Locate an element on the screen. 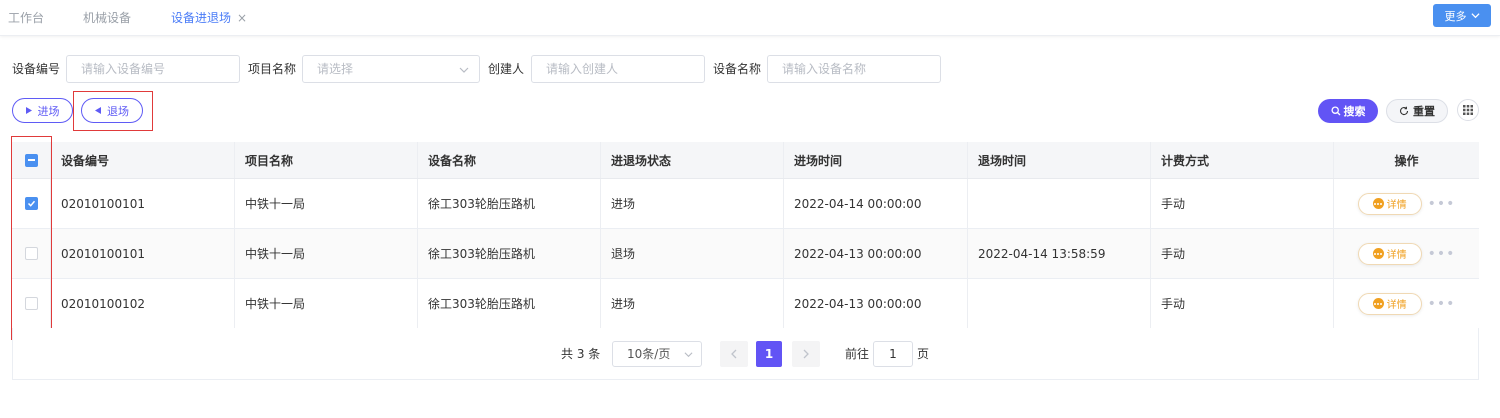 Image resolution: width=1500 pixels, height=418 pixels. tab-bar: 工作台 机械设备 设备进退场 × 更多 is located at coordinates (750, 18).